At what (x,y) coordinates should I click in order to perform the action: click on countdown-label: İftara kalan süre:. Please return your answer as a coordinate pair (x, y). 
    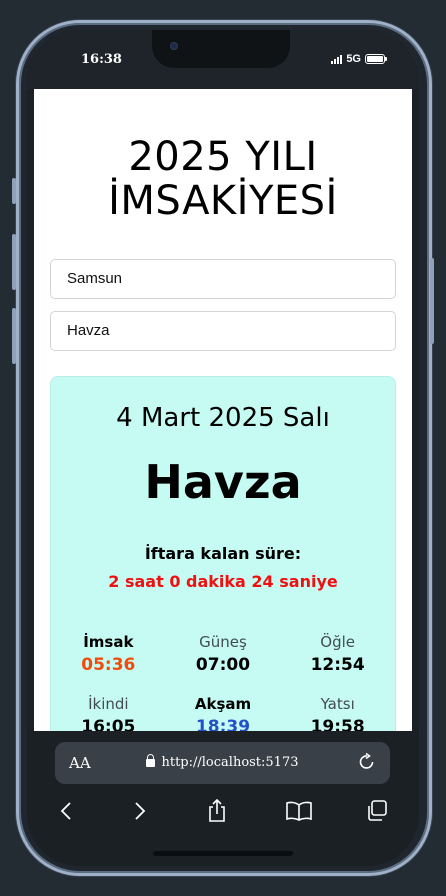
    Looking at the image, I should click on (223, 553).